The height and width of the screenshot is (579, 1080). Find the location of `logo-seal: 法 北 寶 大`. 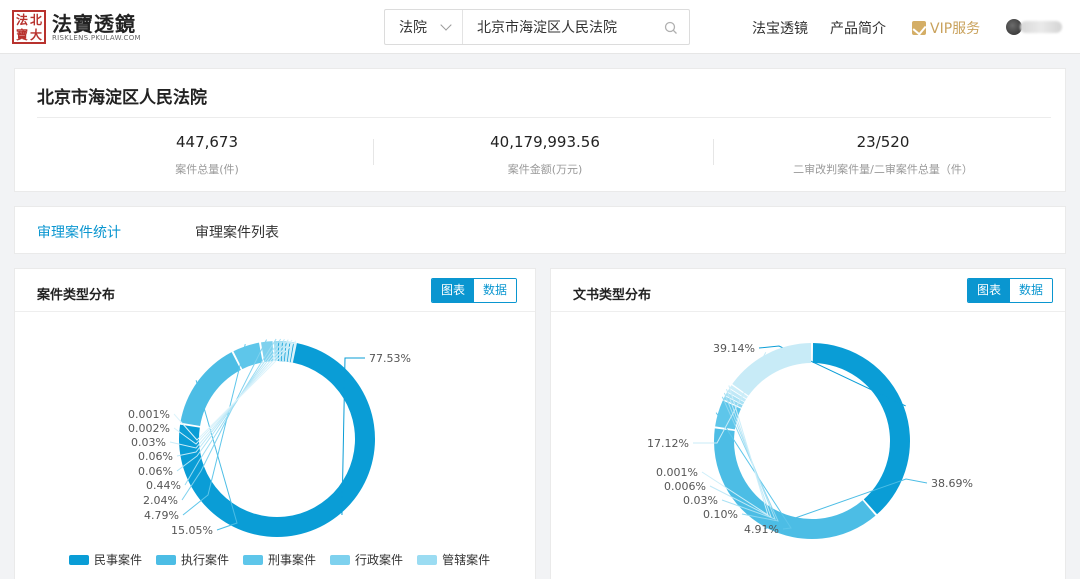

logo-seal: 法 北 寶 大 is located at coordinates (29, 27).